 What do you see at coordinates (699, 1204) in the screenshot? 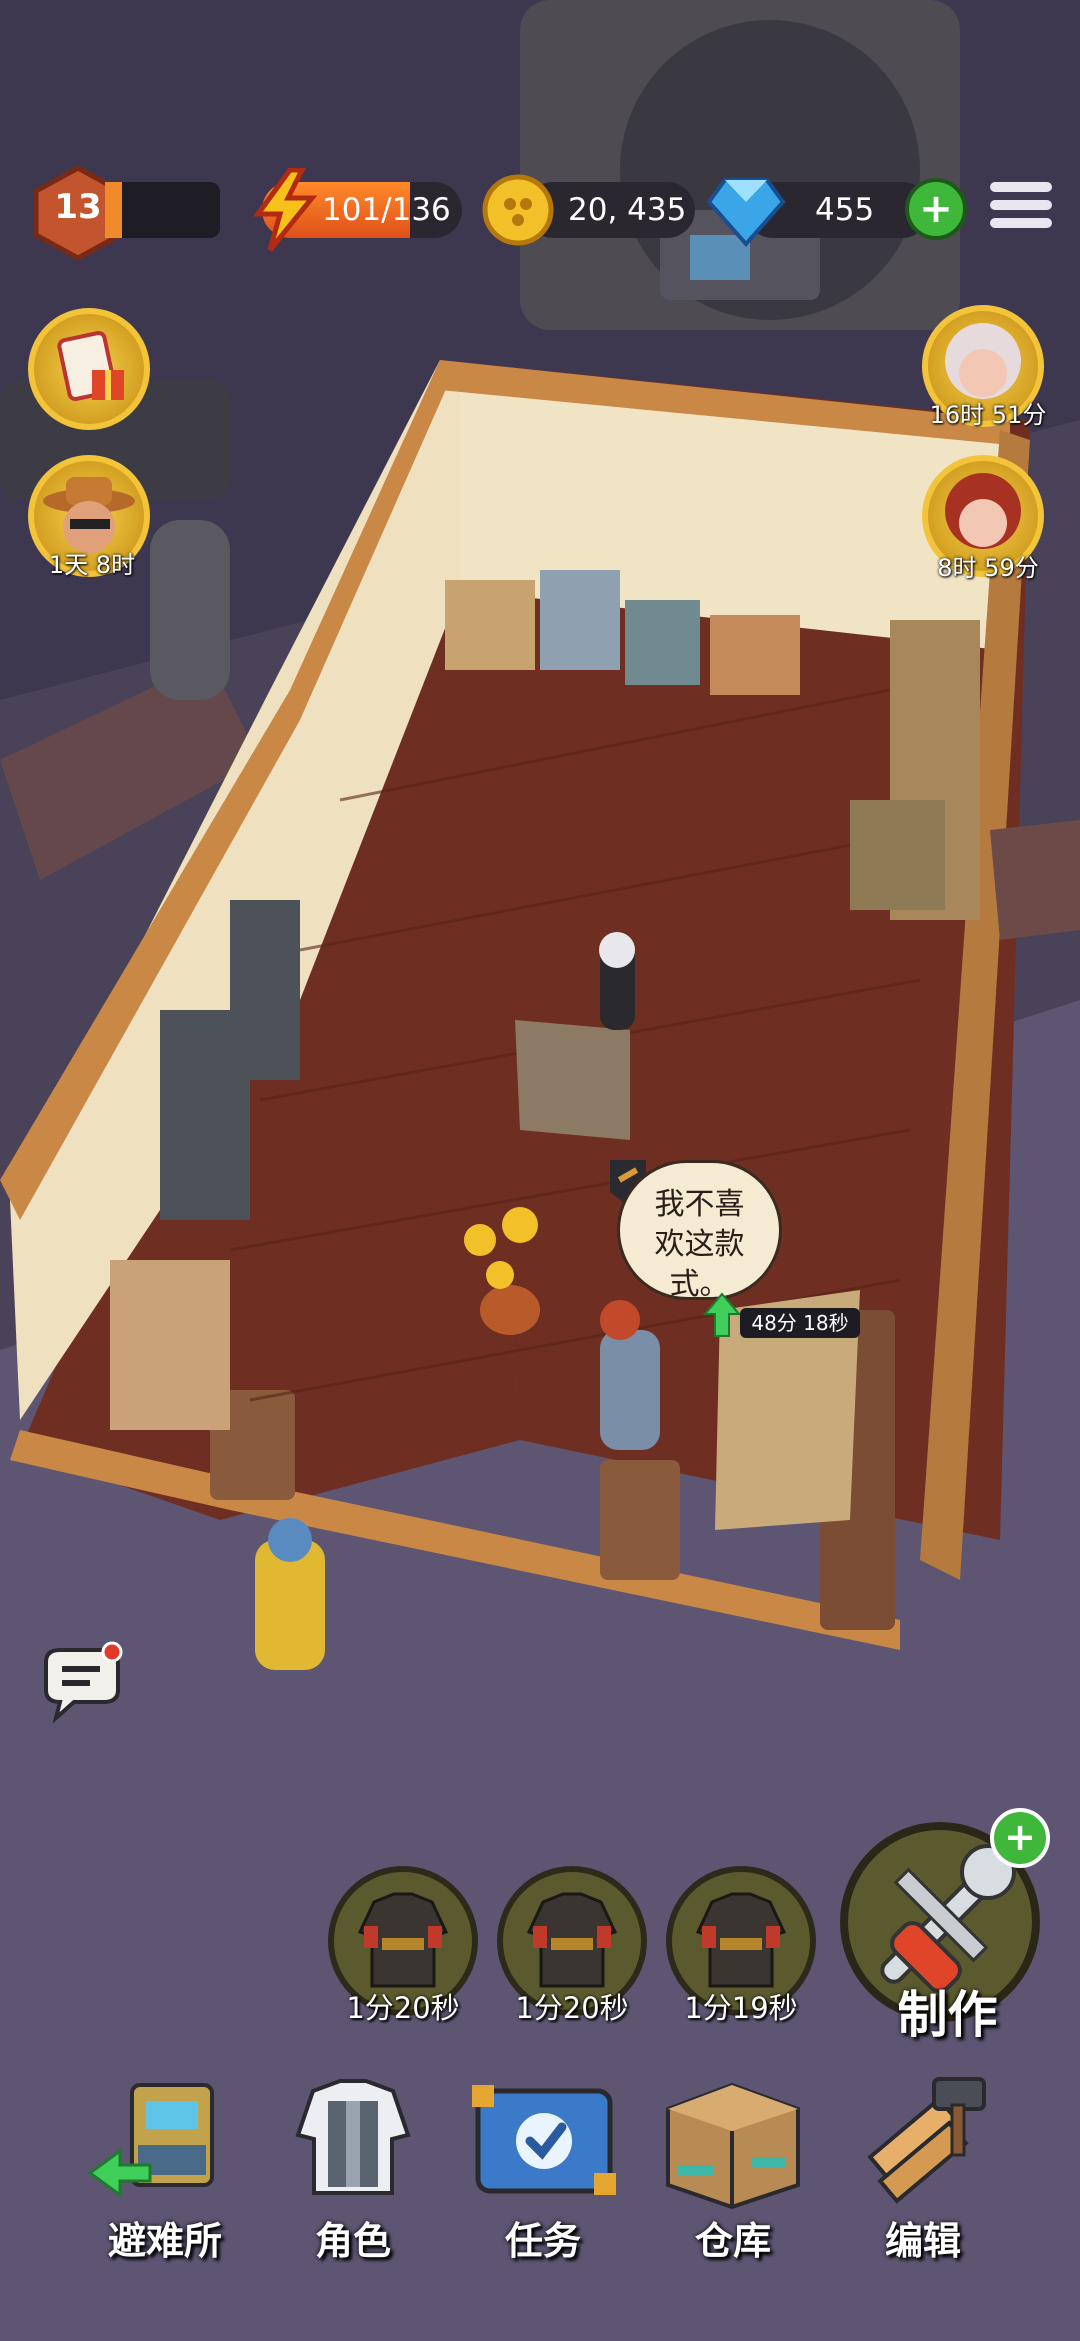
I see `speech-text-line-1: 我不喜` at bounding box center [699, 1204].